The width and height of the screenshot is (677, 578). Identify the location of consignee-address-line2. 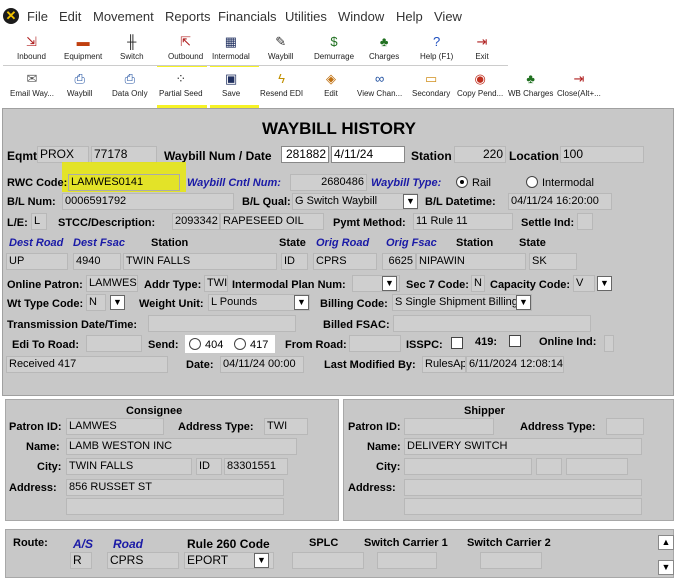
(175, 506).